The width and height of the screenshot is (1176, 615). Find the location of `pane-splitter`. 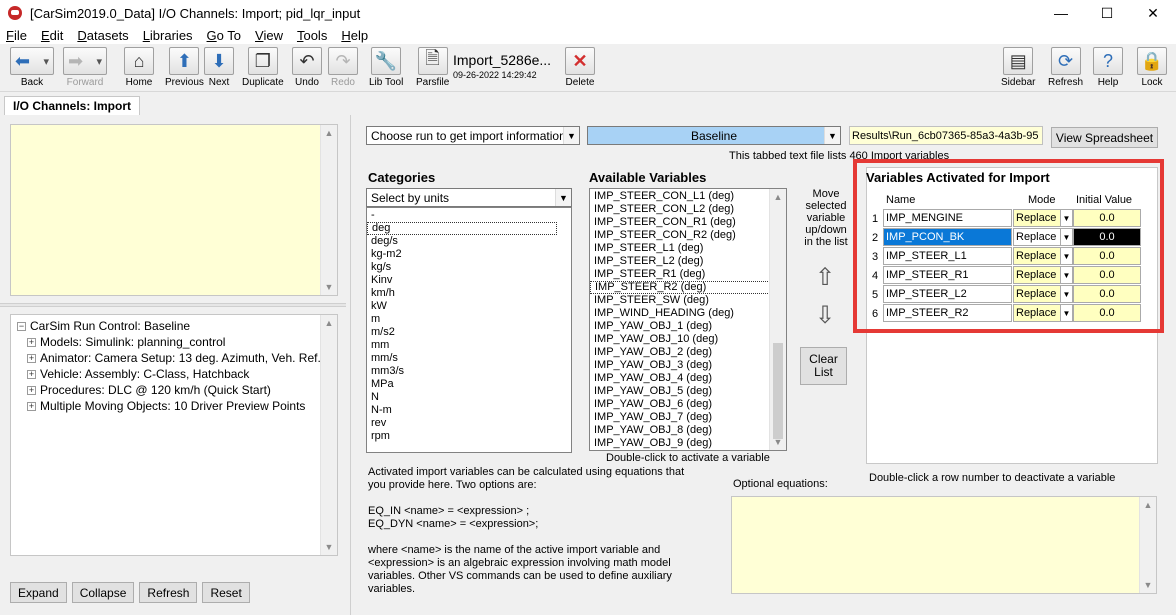

pane-splitter is located at coordinates (173, 305).